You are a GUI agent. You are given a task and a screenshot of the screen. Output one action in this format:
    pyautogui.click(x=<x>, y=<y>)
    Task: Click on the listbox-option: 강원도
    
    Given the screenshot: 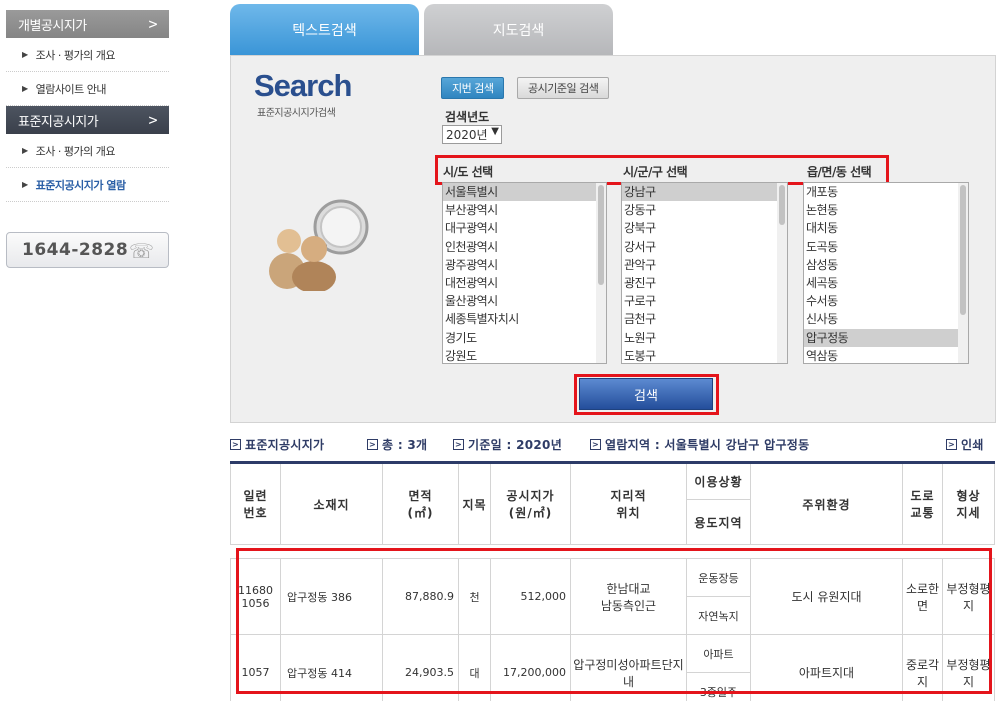 What is the action you would take?
    pyautogui.click(x=524, y=355)
    